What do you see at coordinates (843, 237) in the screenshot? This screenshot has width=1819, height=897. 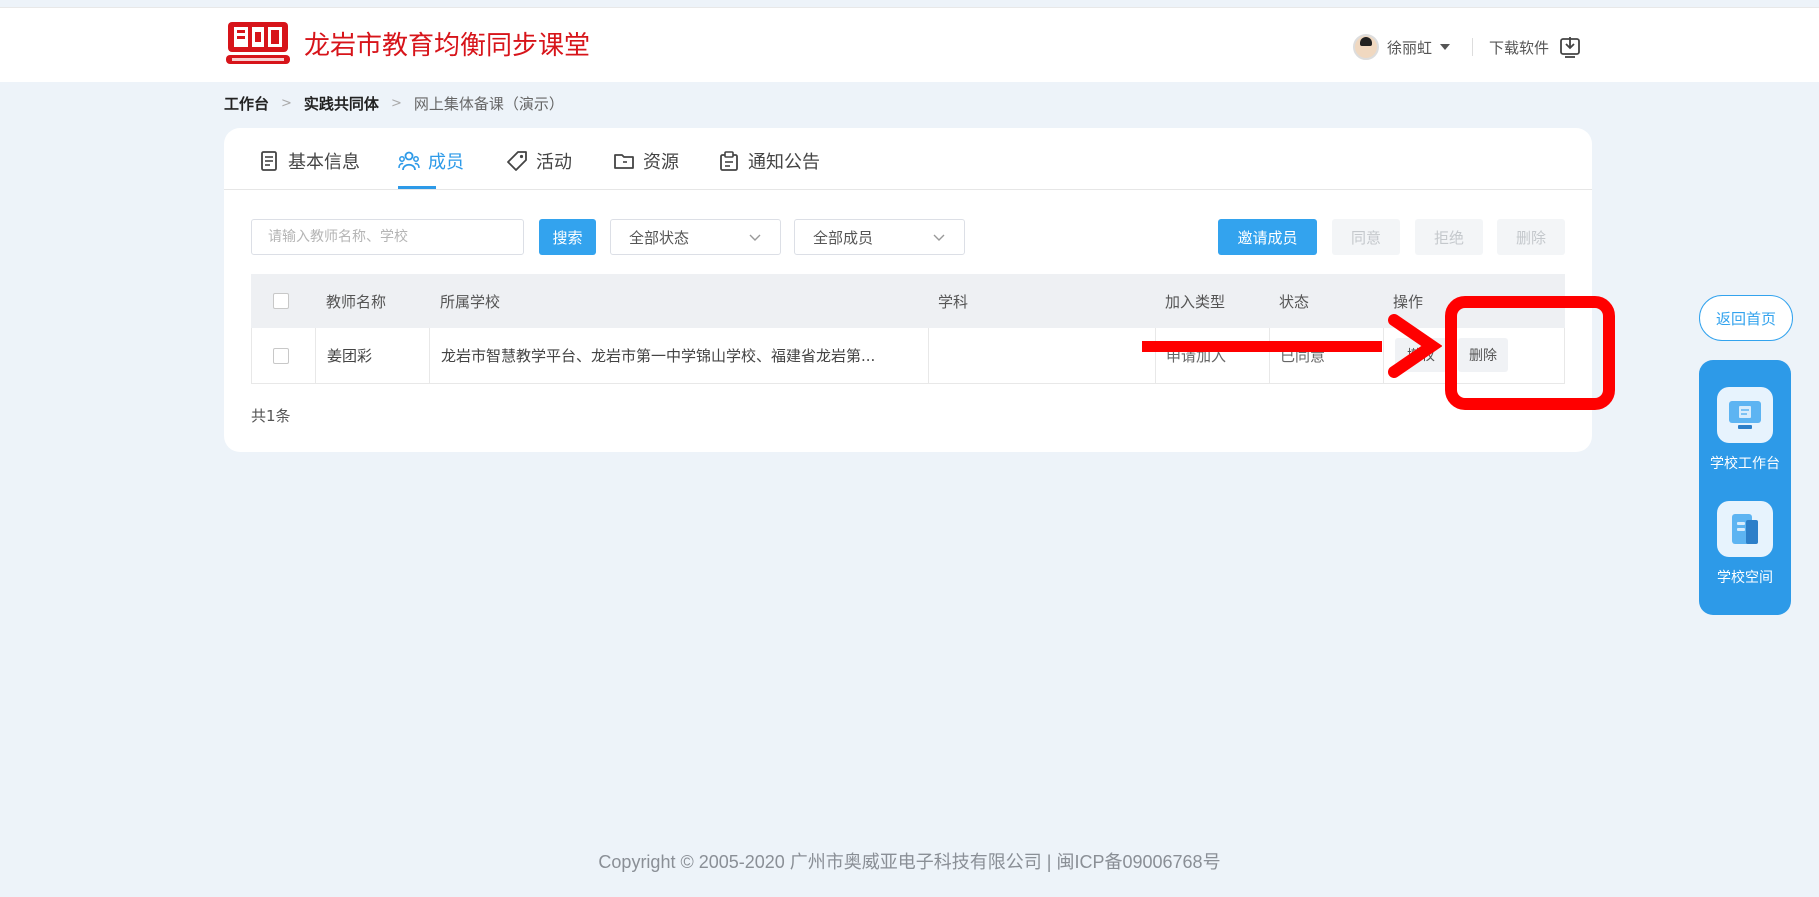 I see `member-select-value: 全部成员` at bounding box center [843, 237].